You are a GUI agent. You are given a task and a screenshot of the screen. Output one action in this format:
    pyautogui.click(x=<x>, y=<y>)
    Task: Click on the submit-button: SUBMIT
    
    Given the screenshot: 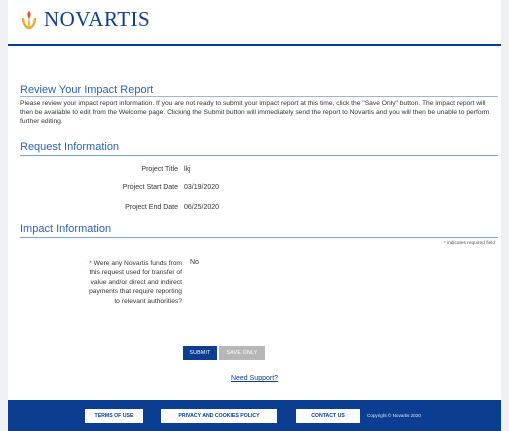 What is the action you would take?
    pyautogui.click(x=200, y=353)
    